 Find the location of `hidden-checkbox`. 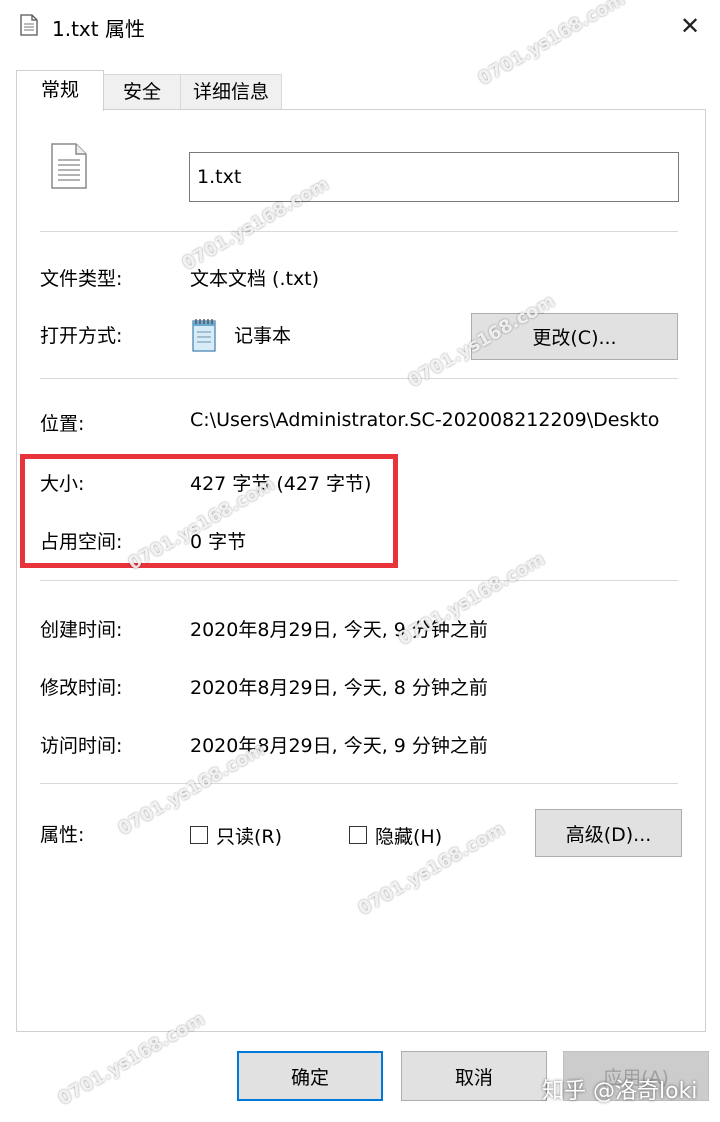

hidden-checkbox is located at coordinates (358, 835).